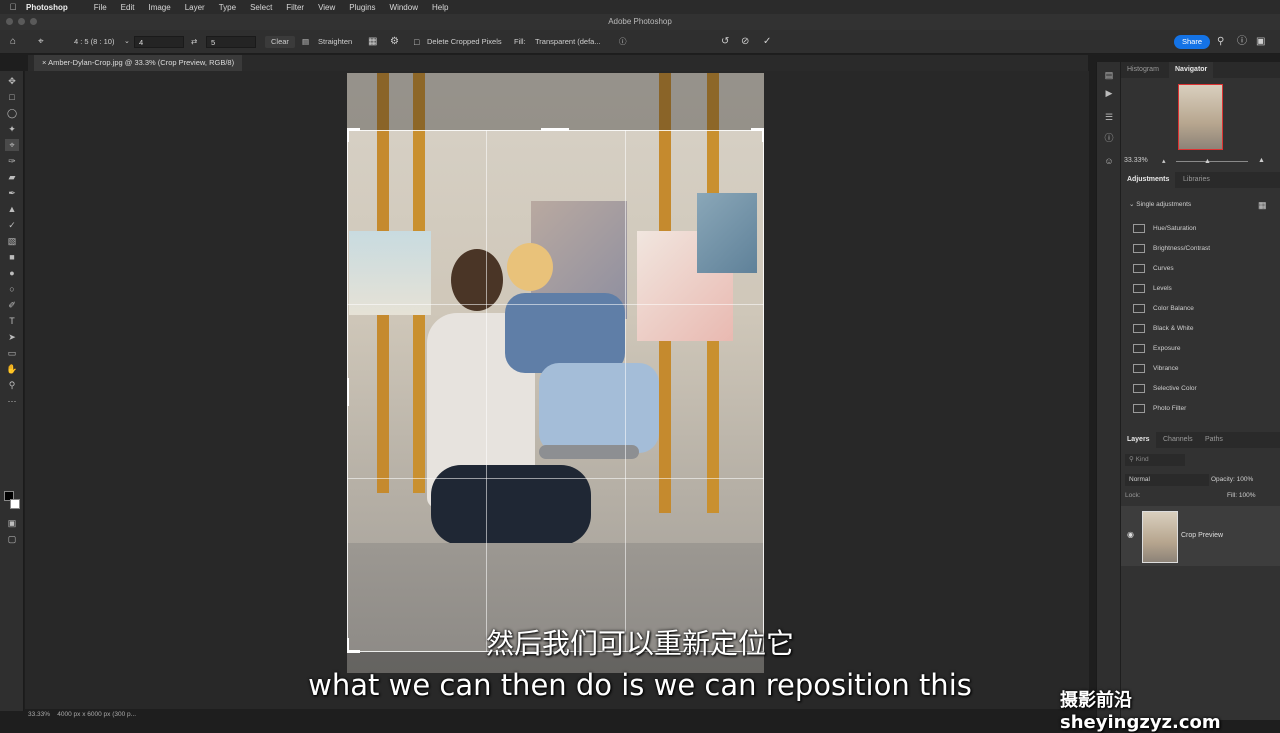 The image size is (1280, 733). What do you see at coordinates (100, 7) in the screenshot?
I see `menu-file: File` at bounding box center [100, 7].